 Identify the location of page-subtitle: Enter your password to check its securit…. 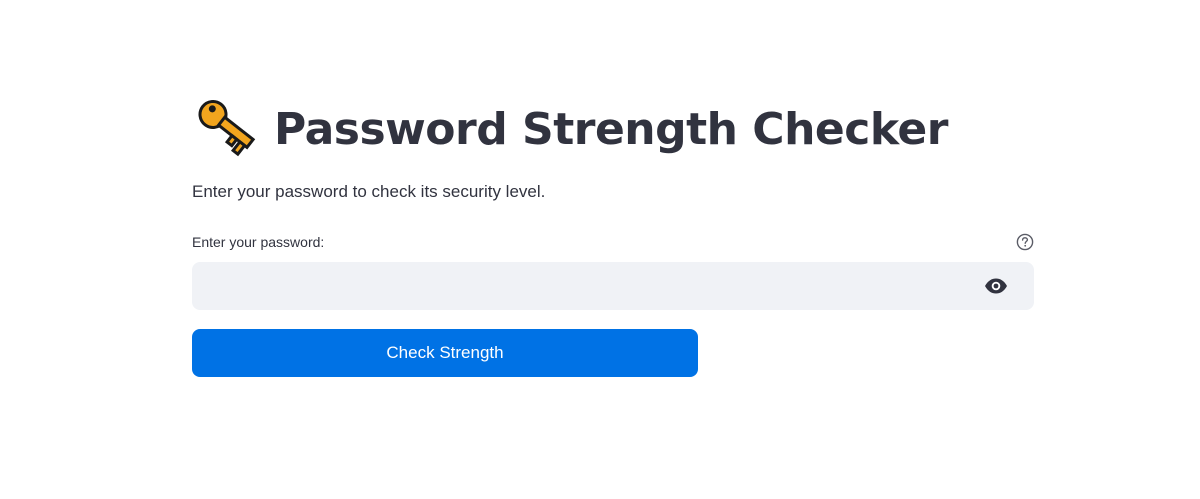
(369, 191).